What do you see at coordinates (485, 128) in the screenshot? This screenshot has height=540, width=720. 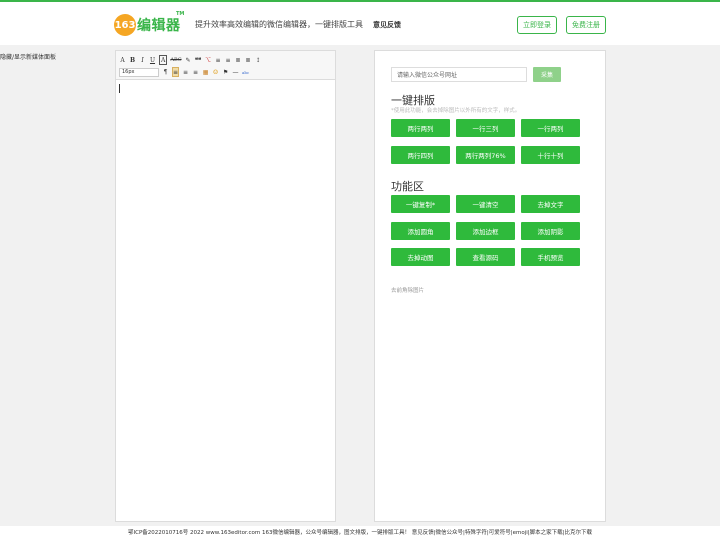 I see `layout-one-row-three-cols-button: 一行三列` at bounding box center [485, 128].